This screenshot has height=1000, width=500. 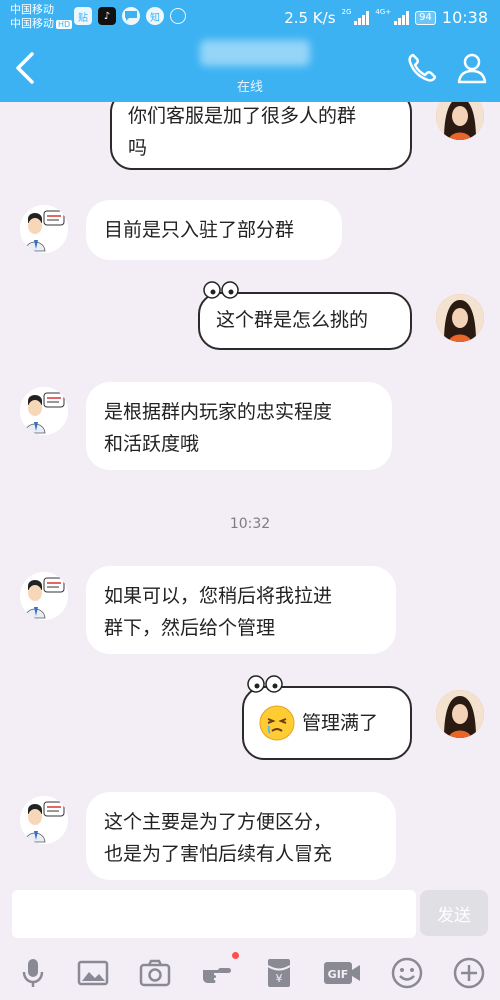 I want to click on send-button: 发送, so click(x=454, y=913).